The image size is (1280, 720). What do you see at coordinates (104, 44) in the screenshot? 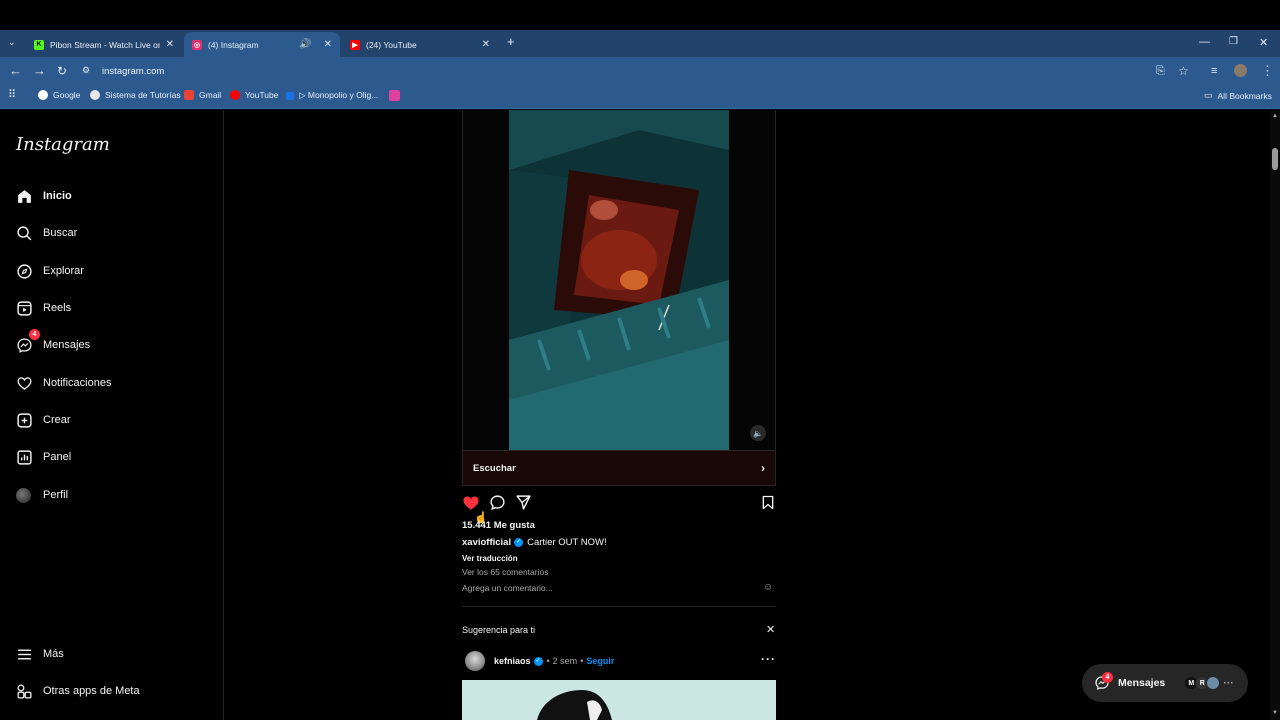
I see `tab-kick: K Pibon Stream - Watch Live on K ✕` at bounding box center [104, 44].